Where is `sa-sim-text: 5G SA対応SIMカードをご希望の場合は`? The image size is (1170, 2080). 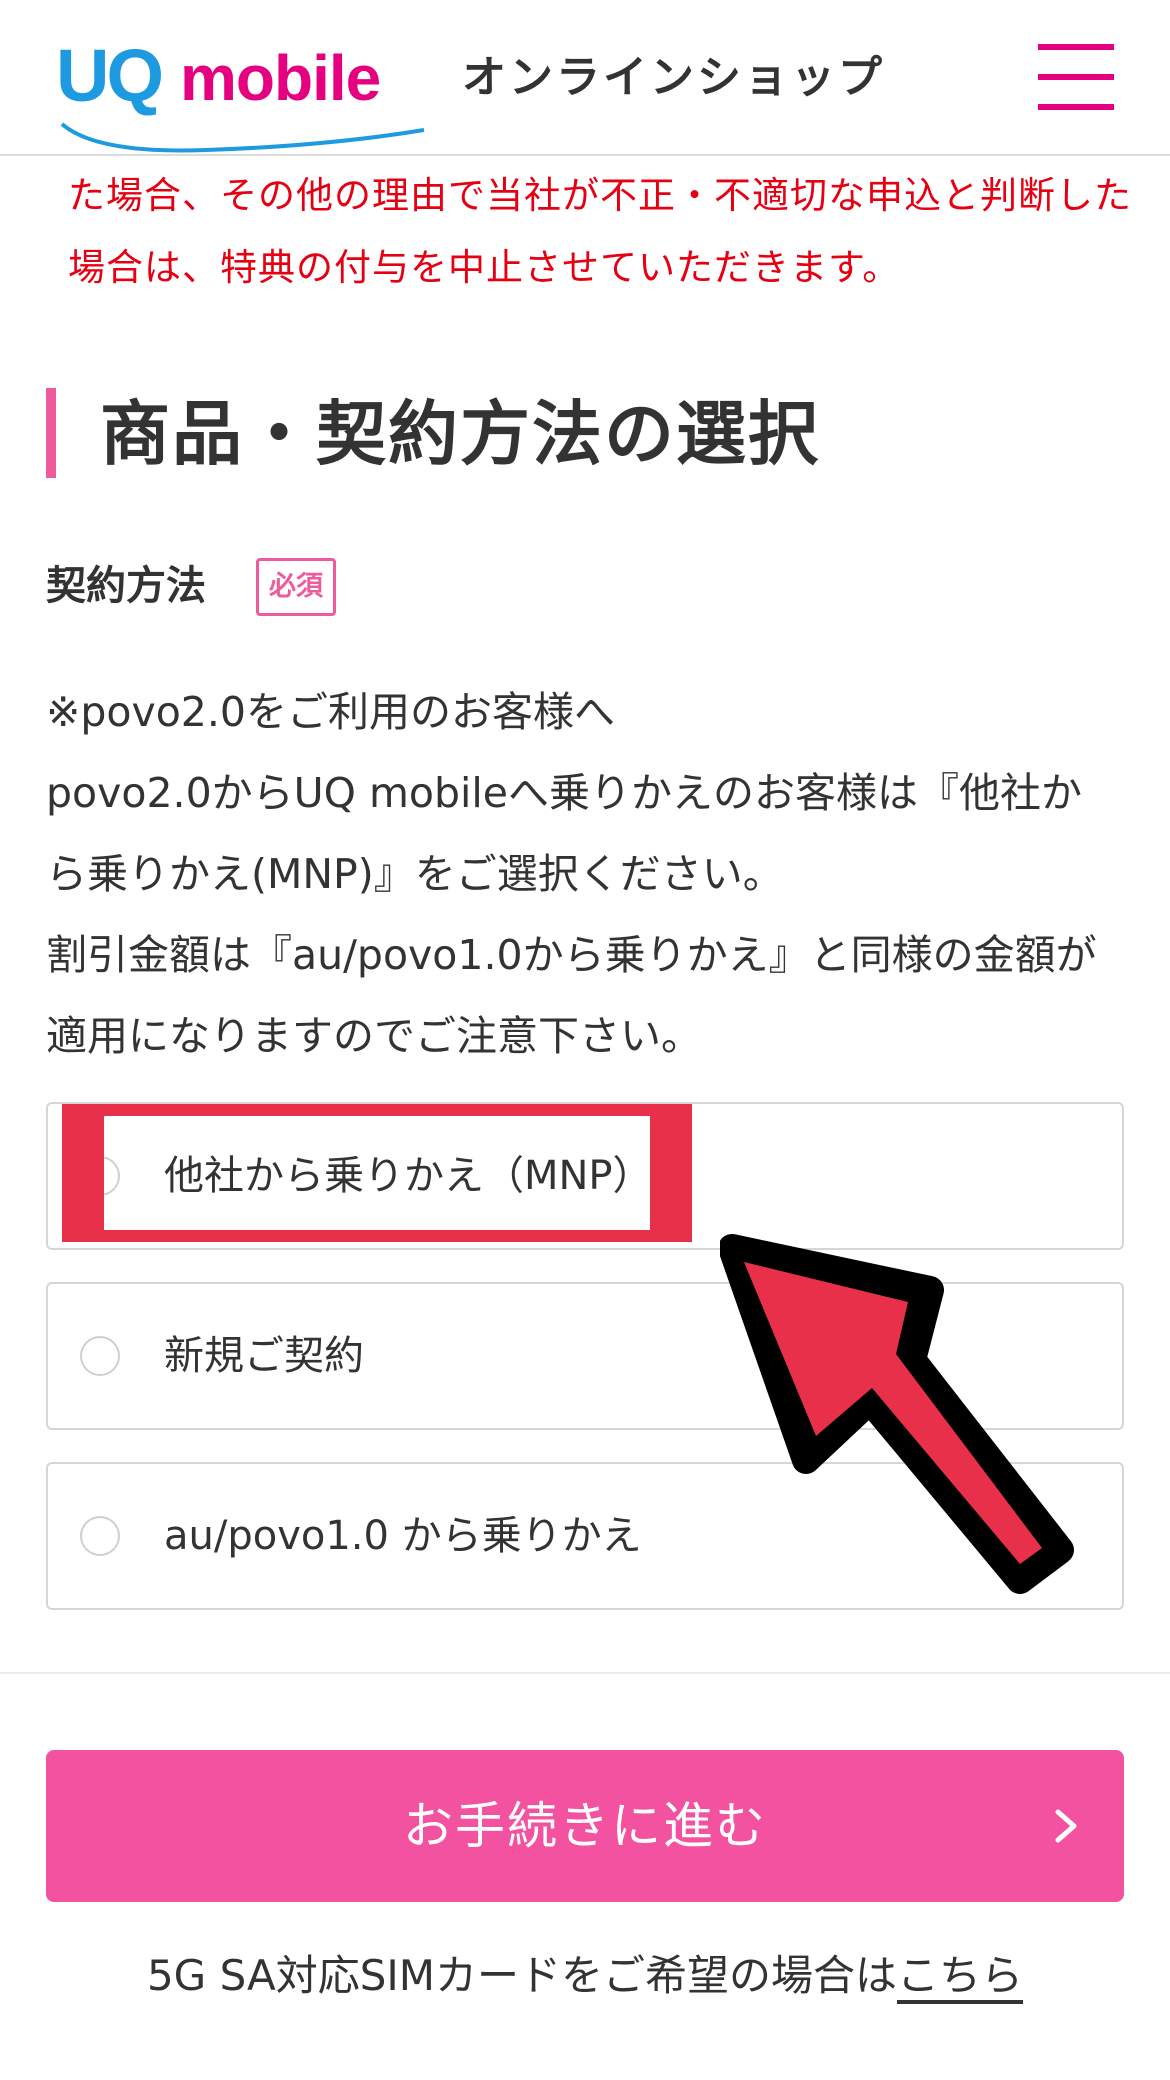 sa-sim-text: 5G SA対応SIMカードをご希望の場合は is located at coordinates (522, 1975).